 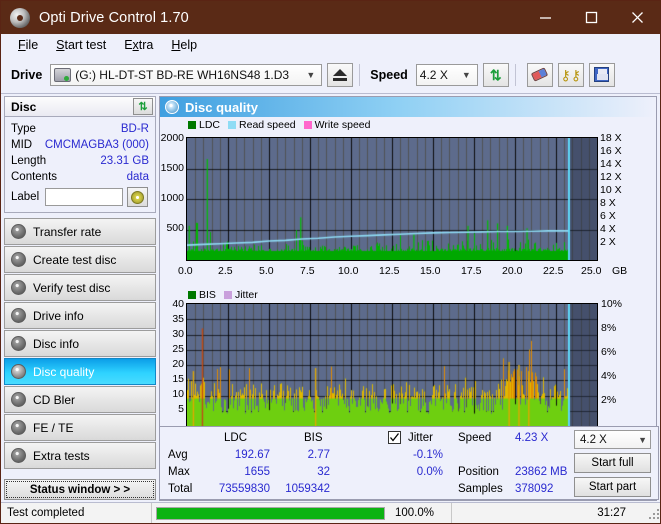 I want to click on sidebar-item-drive-info: Drive info, so click(x=80, y=315).